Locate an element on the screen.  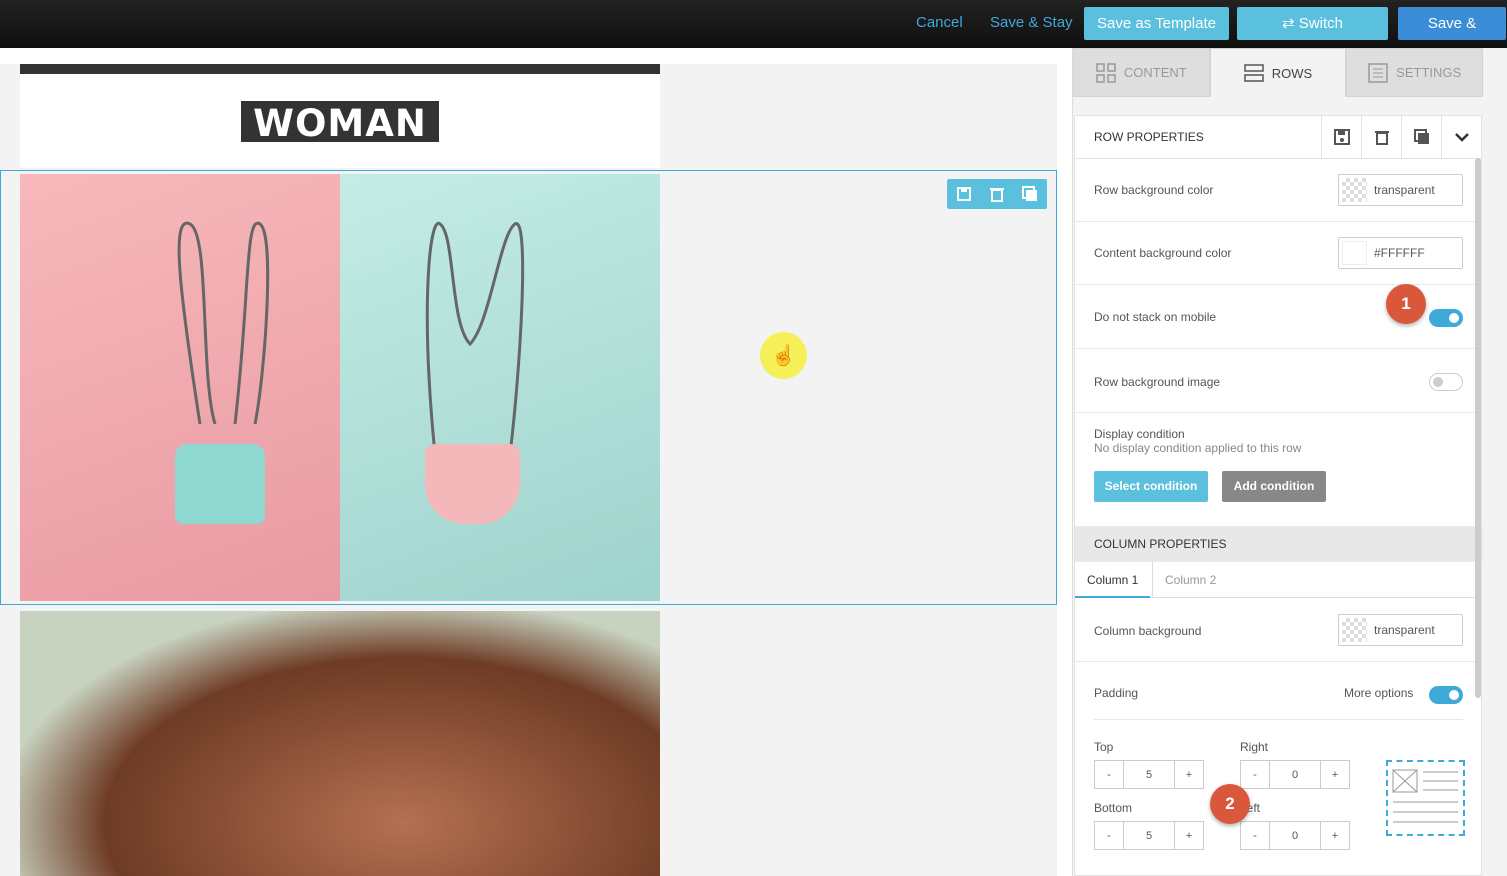
display-condition-label: Display condition is located at coordinates (1139, 434).